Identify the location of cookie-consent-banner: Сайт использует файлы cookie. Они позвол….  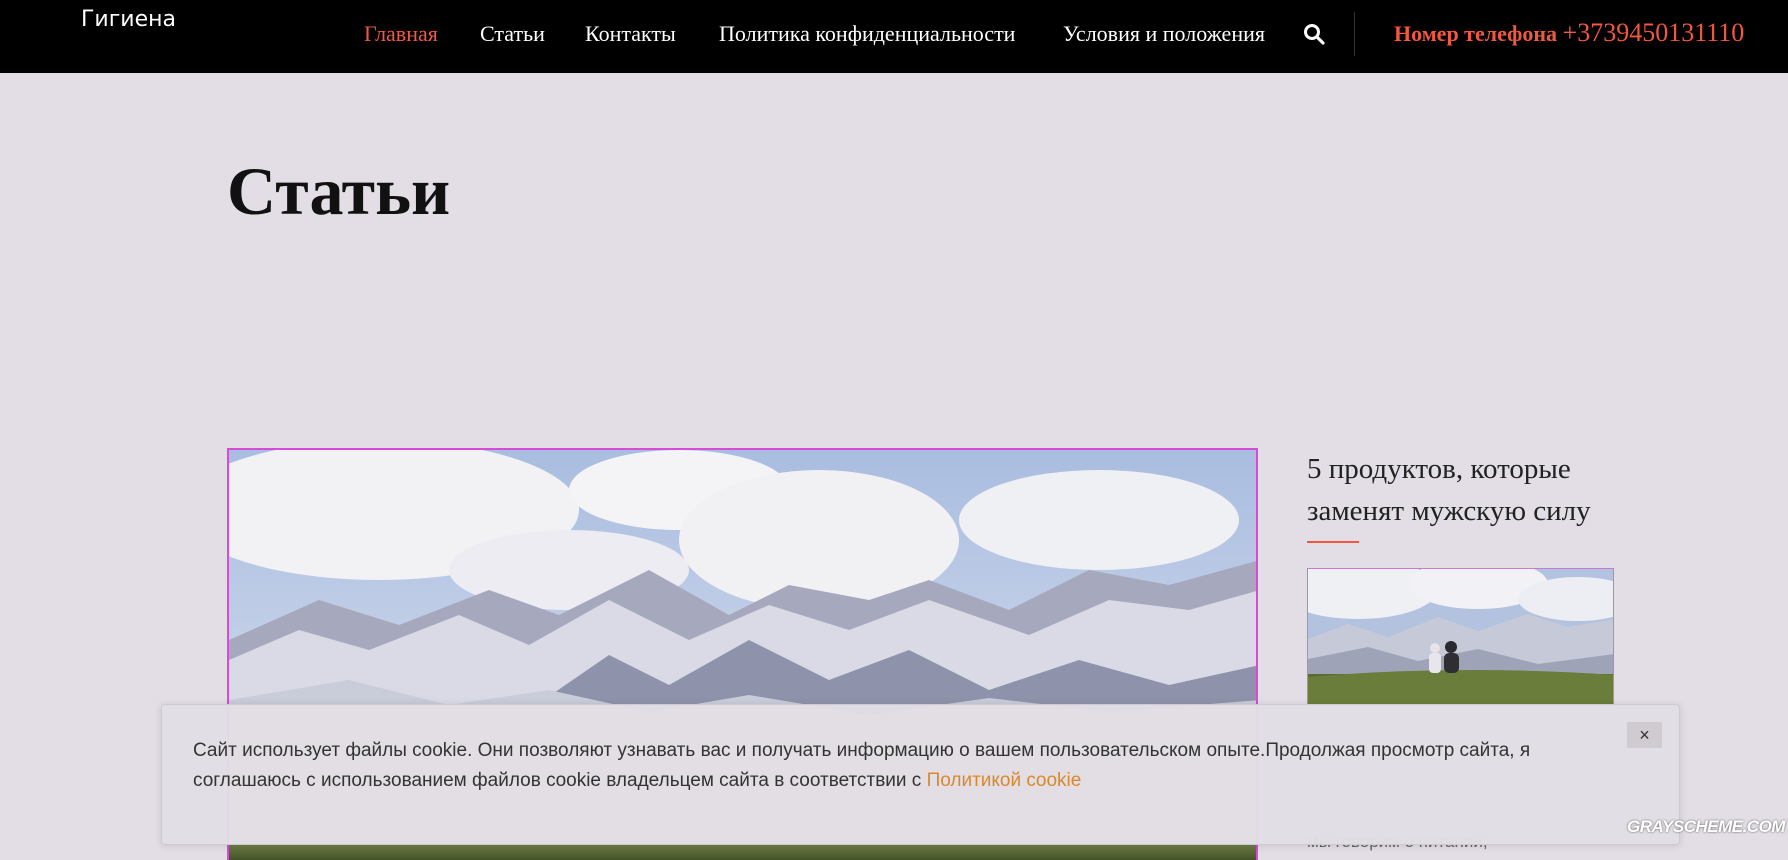
(920, 774).